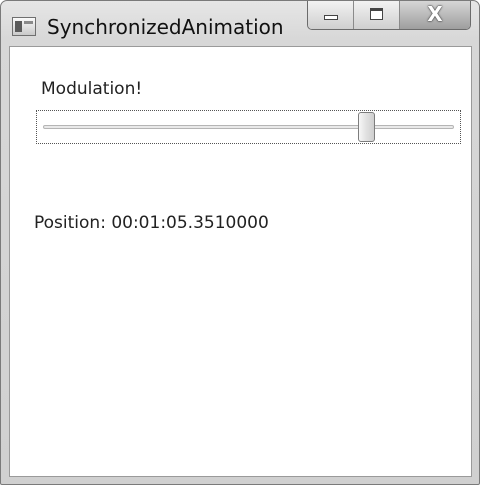 The height and width of the screenshot is (485, 480). Describe the element at coordinates (331, 17) in the screenshot. I see `minimize-icon` at that location.